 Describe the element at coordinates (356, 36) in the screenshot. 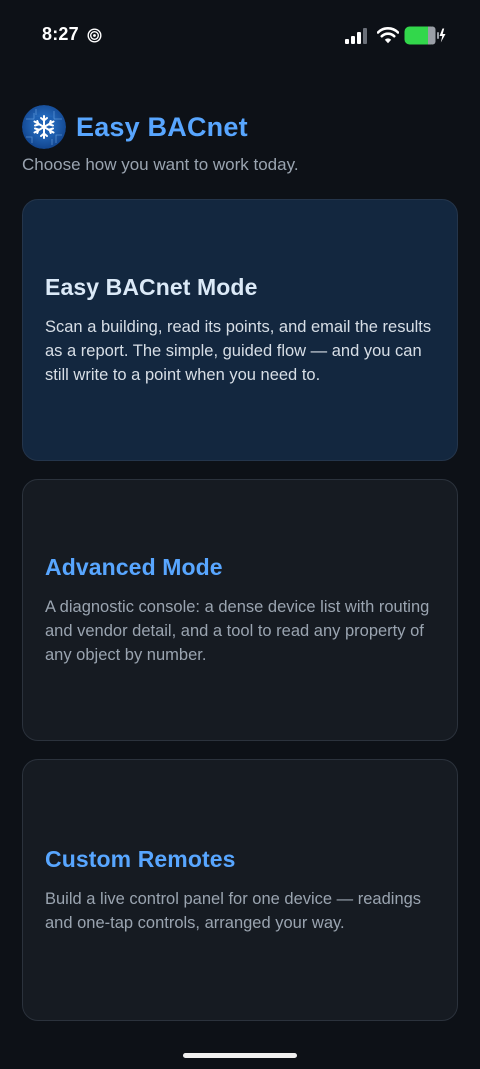

I see `cellular-signal-icon` at that location.